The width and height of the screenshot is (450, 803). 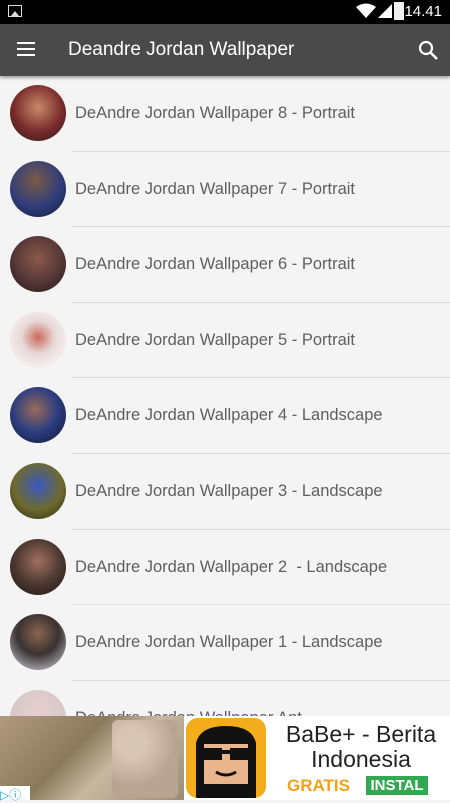 I want to click on list-item-label: DeAndre Jordan Wallpaper 4 - Landscape, so click(x=229, y=415).